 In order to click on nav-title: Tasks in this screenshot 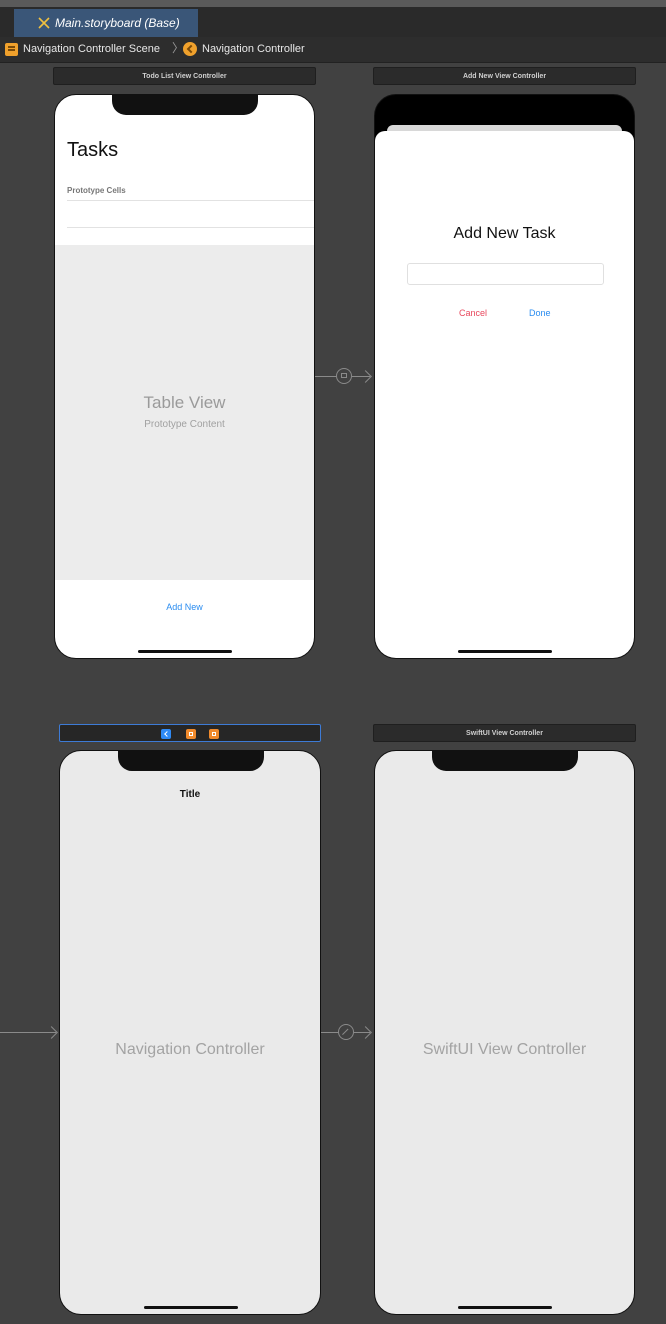, I will do `click(93, 150)`.